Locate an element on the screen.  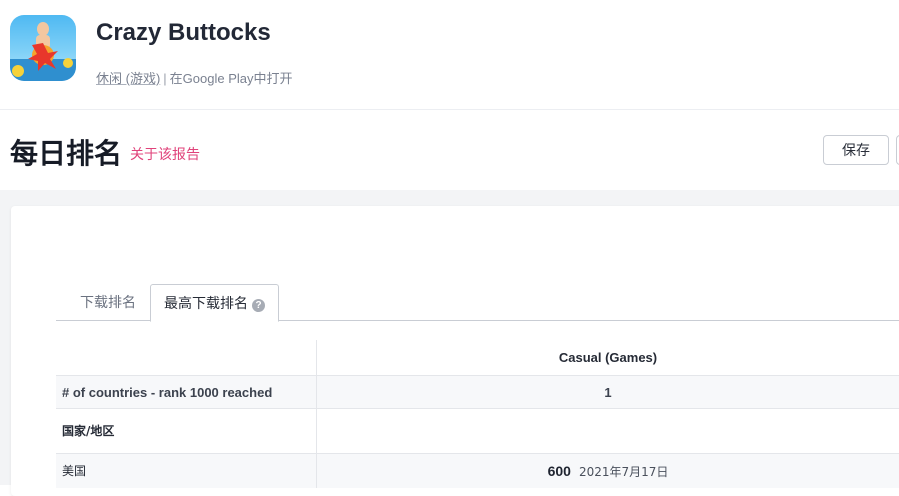
rank-date: 2021年7月17日 is located at coordinates (623, 472).